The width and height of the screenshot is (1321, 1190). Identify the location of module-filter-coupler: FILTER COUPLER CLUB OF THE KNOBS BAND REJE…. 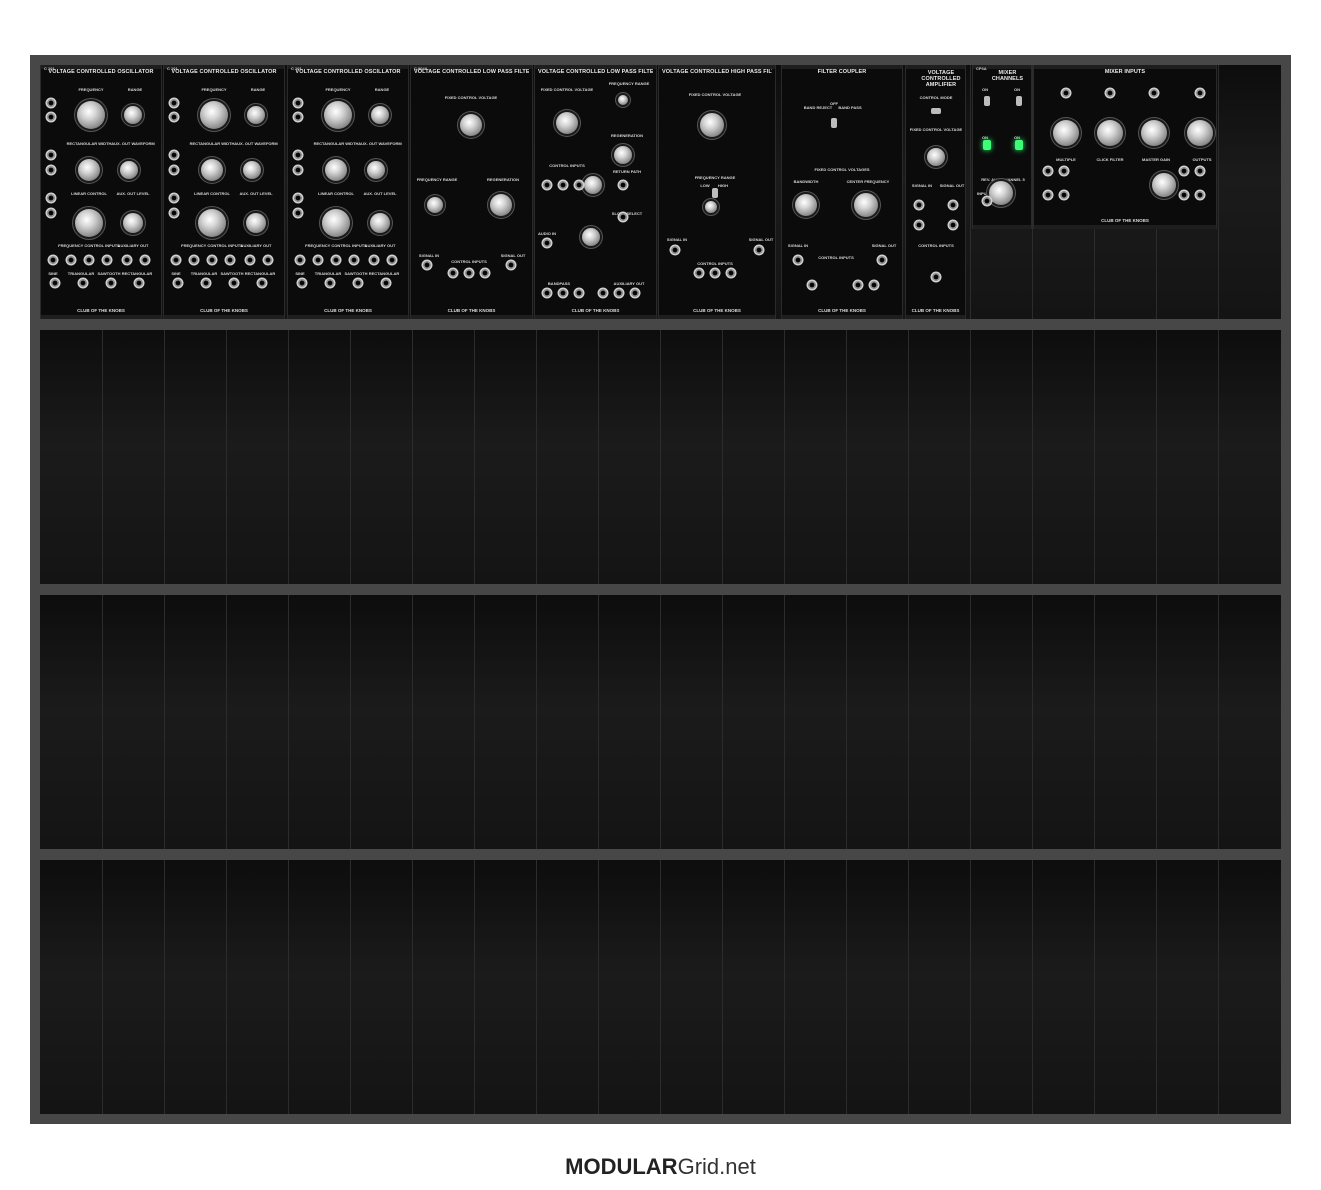
(842, 192).